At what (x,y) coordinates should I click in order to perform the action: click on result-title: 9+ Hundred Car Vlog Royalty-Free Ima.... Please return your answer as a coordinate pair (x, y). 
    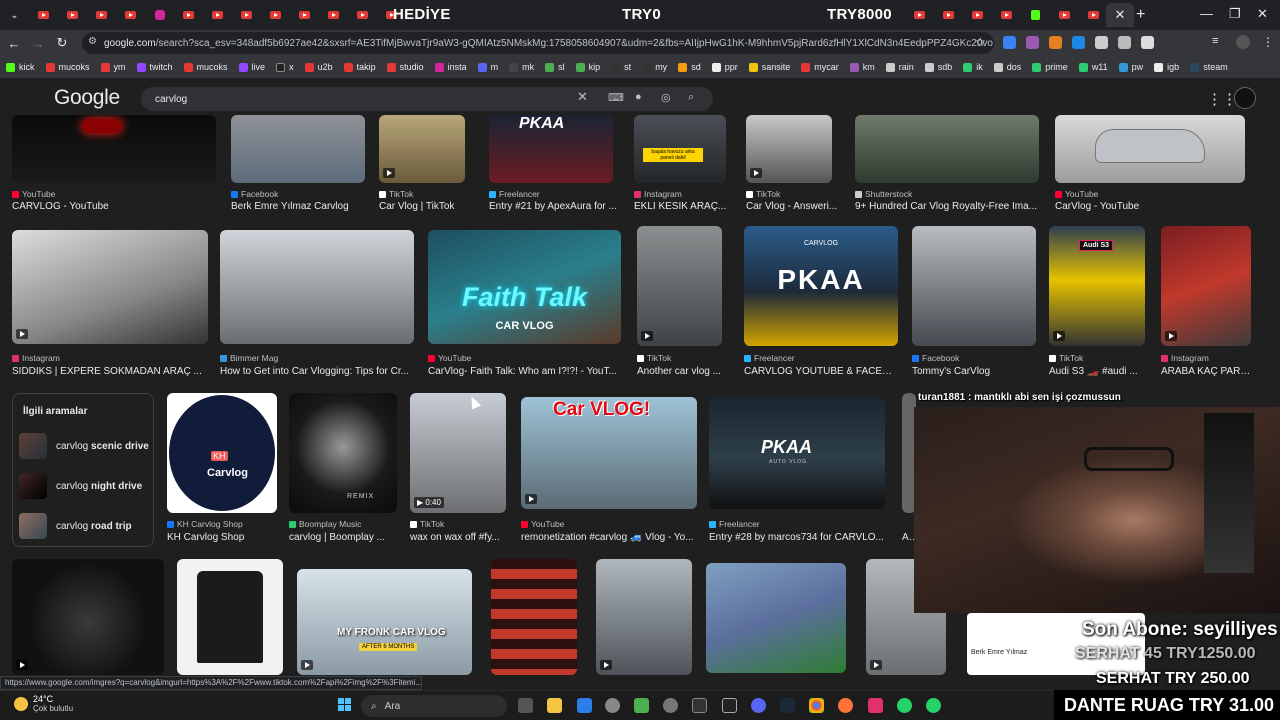
    Looking at the image, I should click on (948, 206).